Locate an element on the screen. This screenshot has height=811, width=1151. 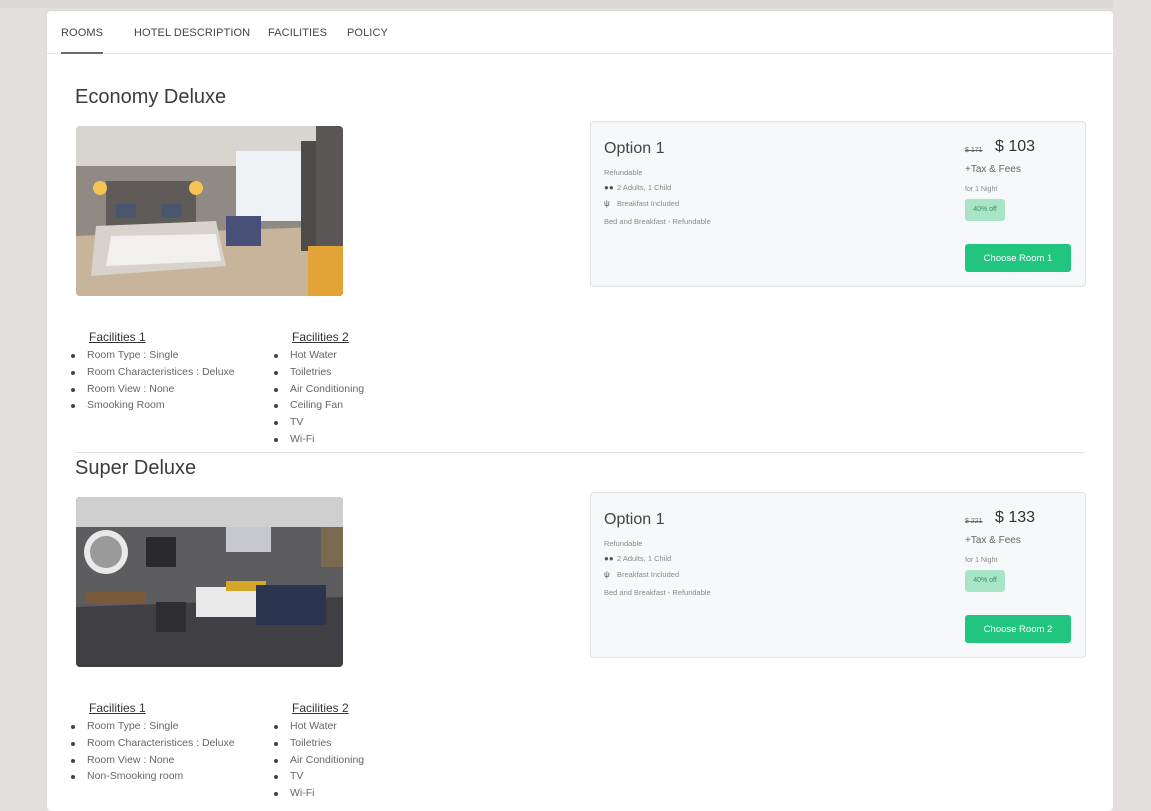
list-item: Ceiling Fan is located at coordinates (319, 405).